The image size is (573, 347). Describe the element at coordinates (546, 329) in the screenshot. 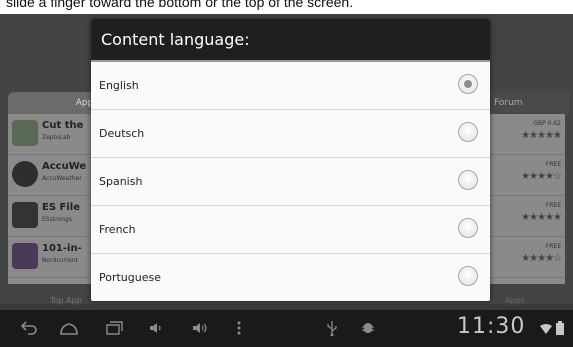

I see `wifi-icon` at that location.